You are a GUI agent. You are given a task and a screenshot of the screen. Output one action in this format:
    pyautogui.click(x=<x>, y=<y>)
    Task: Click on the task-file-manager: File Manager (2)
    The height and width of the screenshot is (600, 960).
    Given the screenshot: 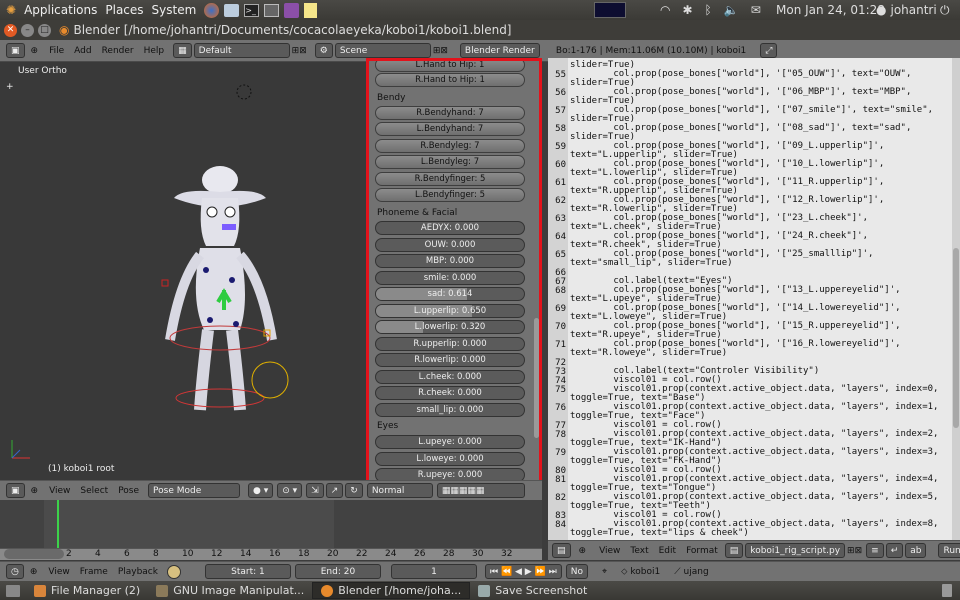 What is the action you would take?
    pyautogui.click(x=87, y=590)
    